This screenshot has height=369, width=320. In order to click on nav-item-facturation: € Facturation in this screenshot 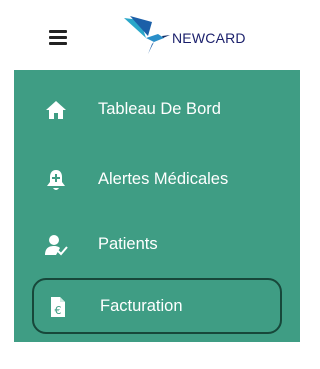, I will do `click(157, 306)`.